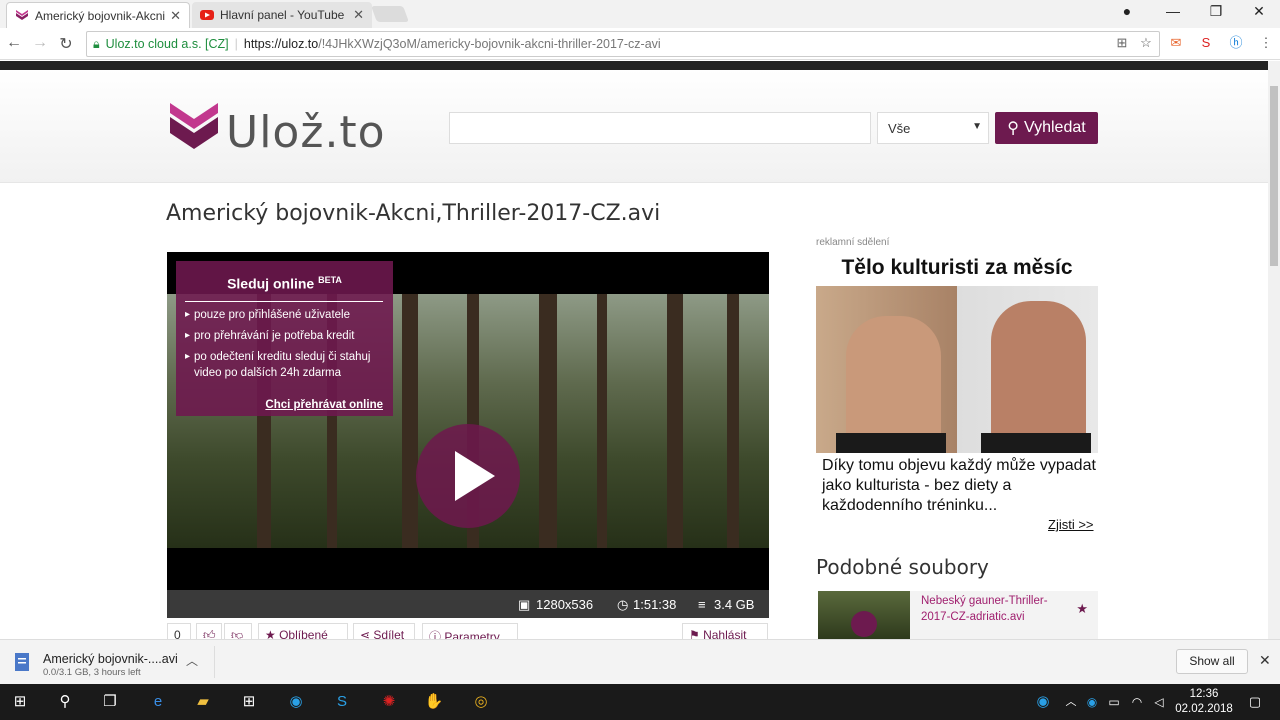 This screenshot has width=1280, height=720. Describe the element at coordinates (1274, 176) in the screenshot. I see `scrollbar-thumb` at that location.